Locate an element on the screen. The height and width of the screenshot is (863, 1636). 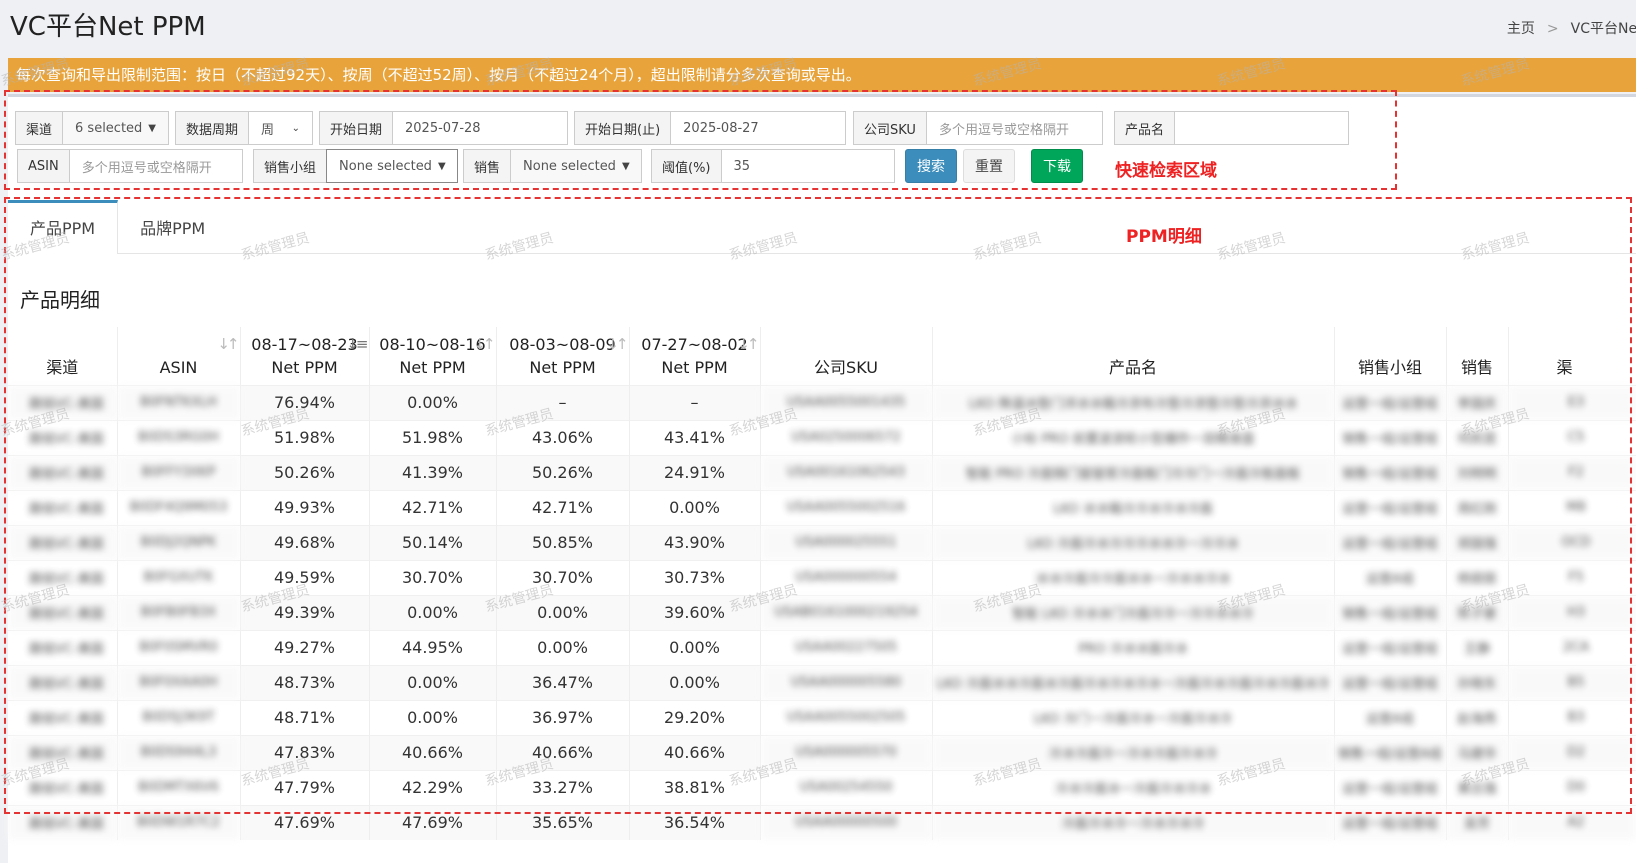
cell-week-1: 49.59% is located at coordinates (305, 577).